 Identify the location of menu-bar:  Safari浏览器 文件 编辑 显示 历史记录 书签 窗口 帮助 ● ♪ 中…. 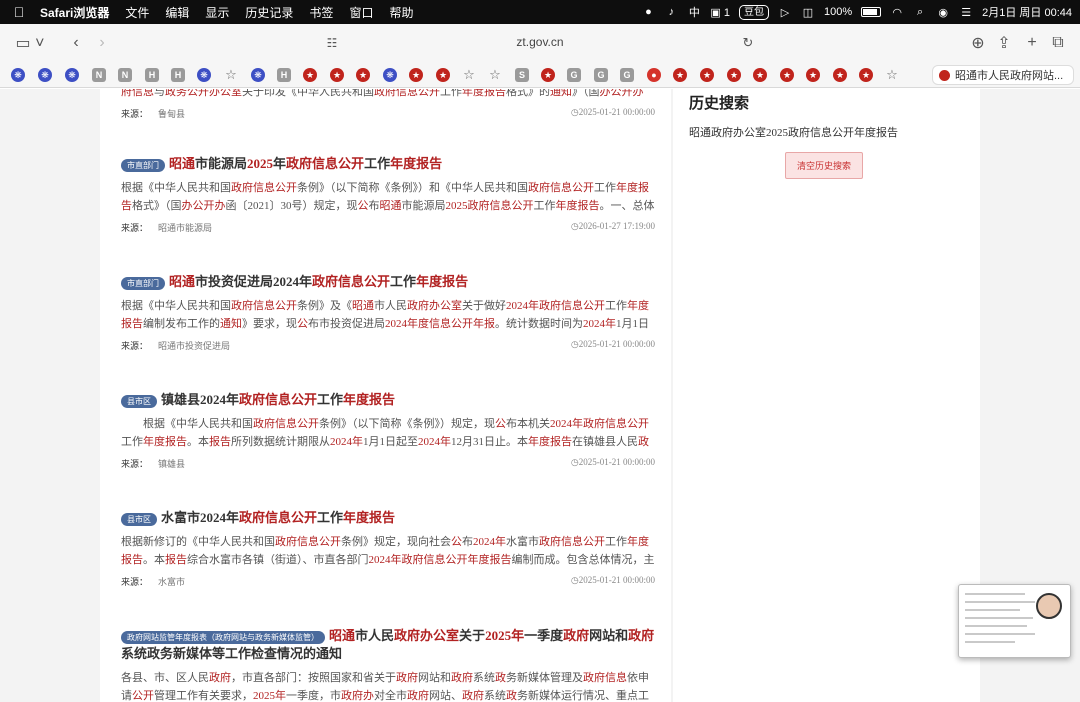
(540, 12).